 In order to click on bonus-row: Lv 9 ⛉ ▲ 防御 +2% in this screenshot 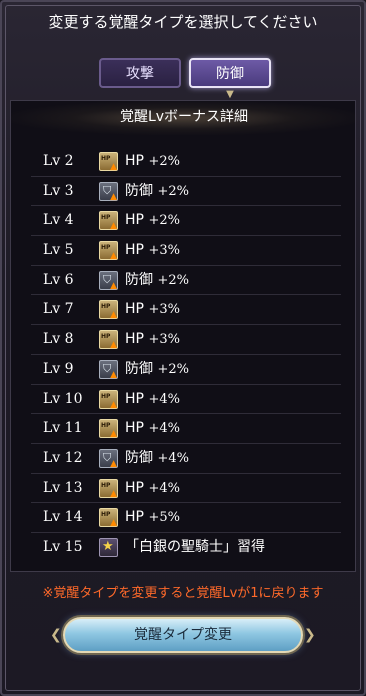, I will do `click(186, 370)`.